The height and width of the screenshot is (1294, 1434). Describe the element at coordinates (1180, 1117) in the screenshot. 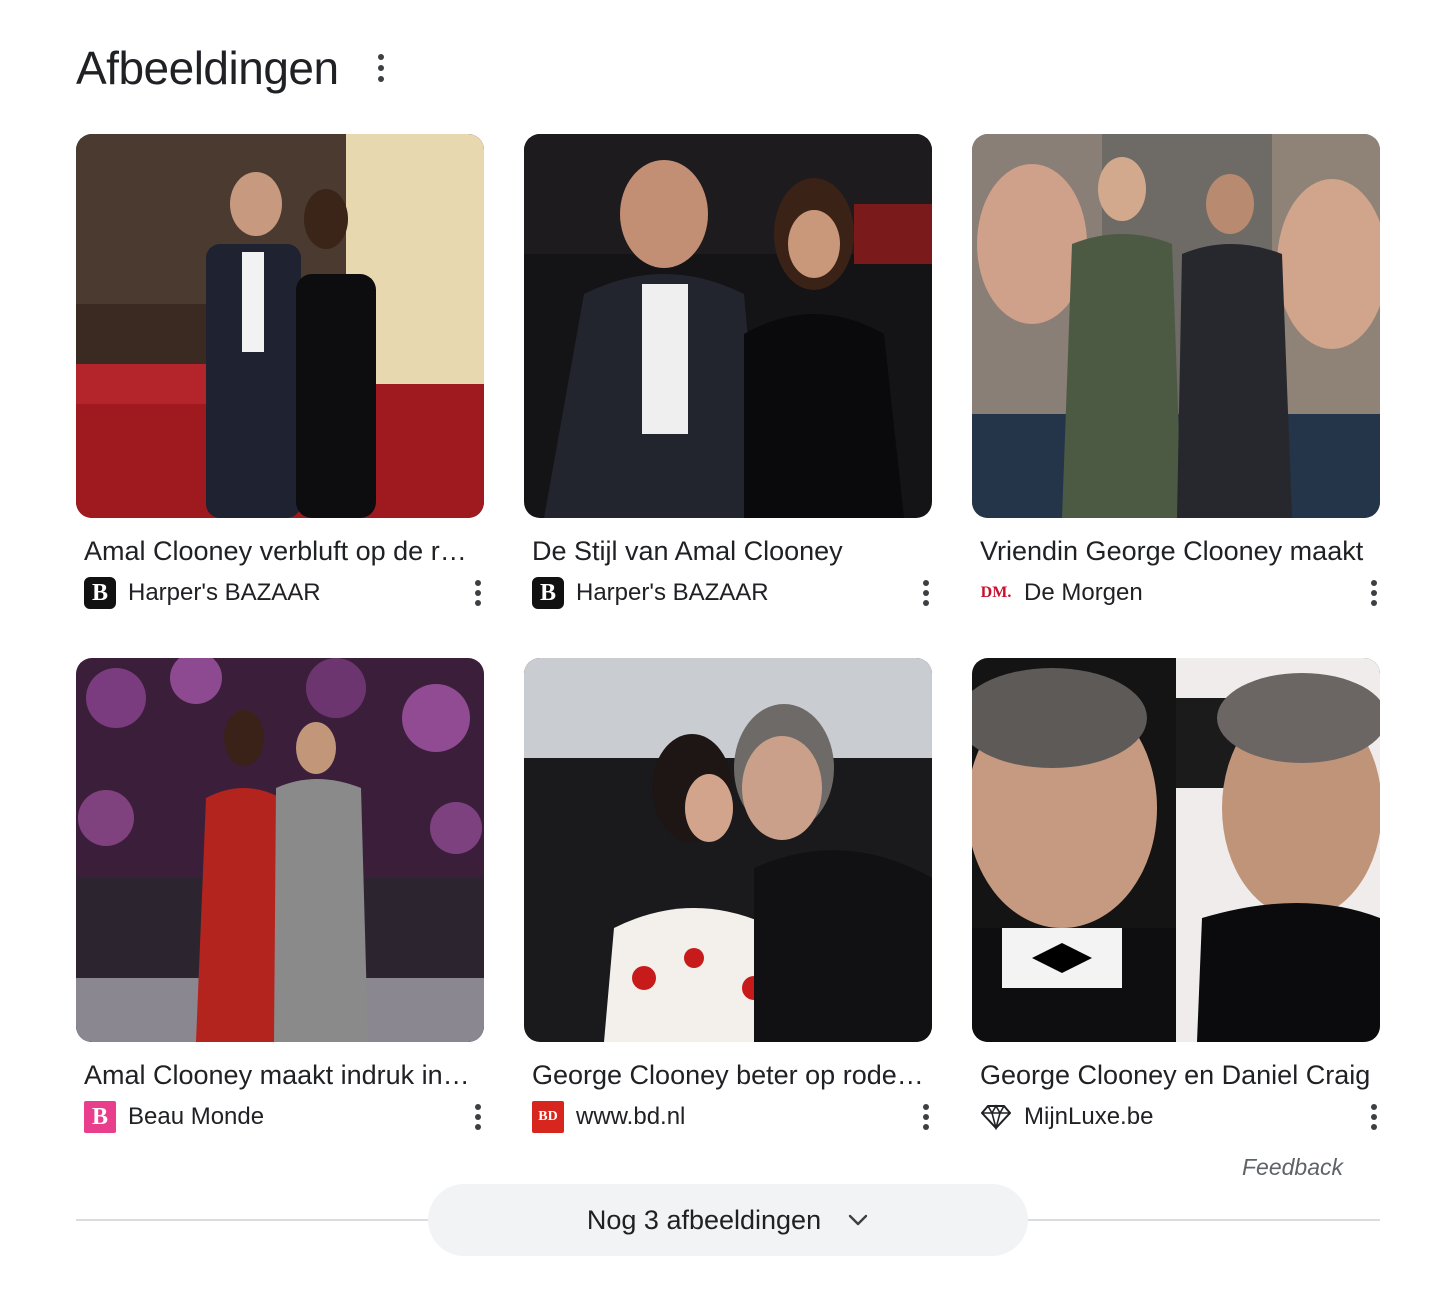

I see `image-source: MijnLuxe.be` at that location.